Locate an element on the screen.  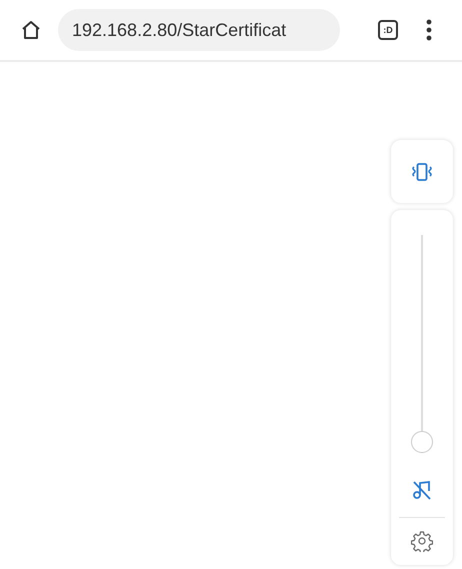
tab-switcher-button: :D is located at coordinates (388, 30).